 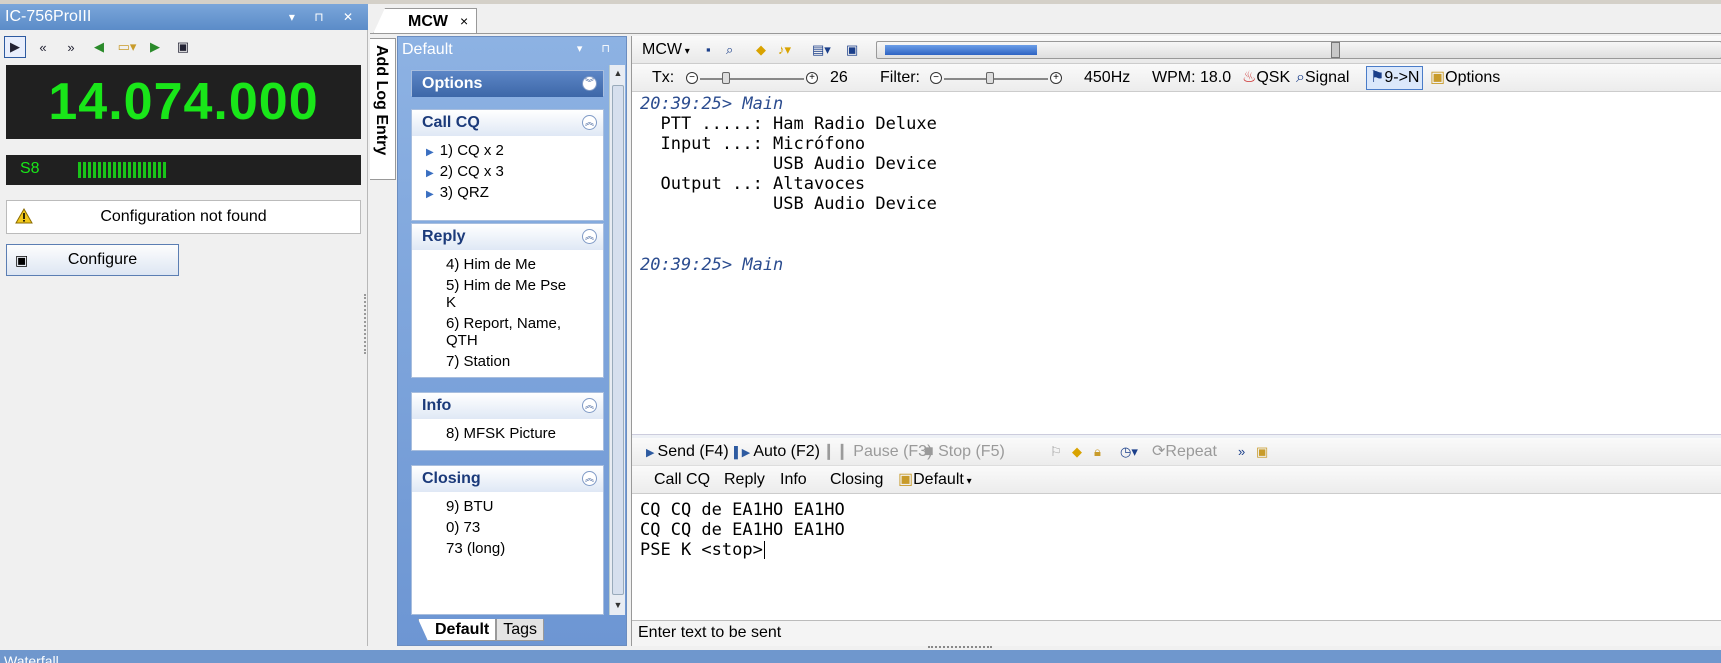 What do you see at coordinates (501, 434) in the screenshot?
I see `macro-item: 8) MFSK Picture` at bounding box center [501, 434].